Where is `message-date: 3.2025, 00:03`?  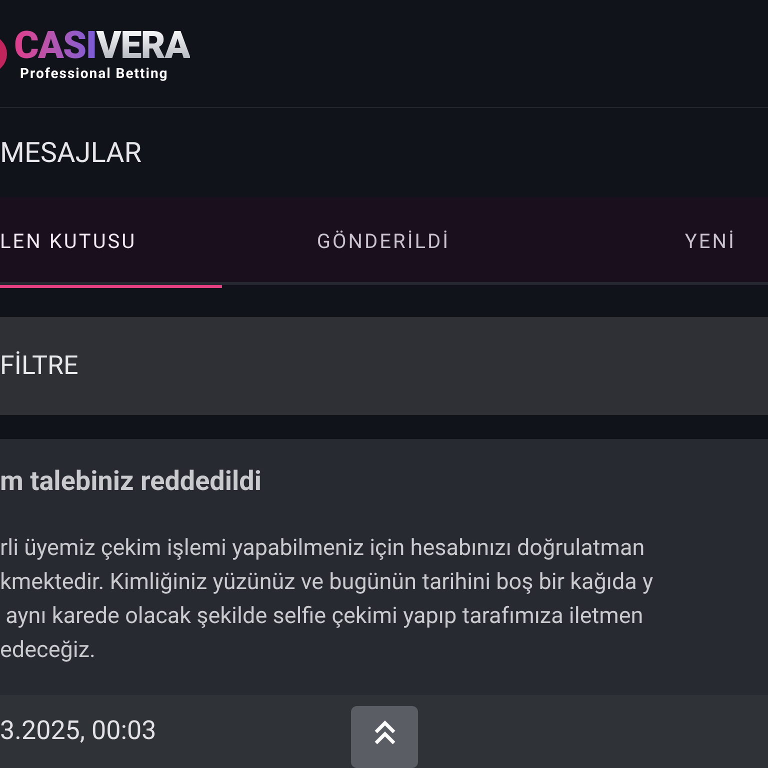
message-date: 3.2025, 00:03 is located at coordinates (78, 731).